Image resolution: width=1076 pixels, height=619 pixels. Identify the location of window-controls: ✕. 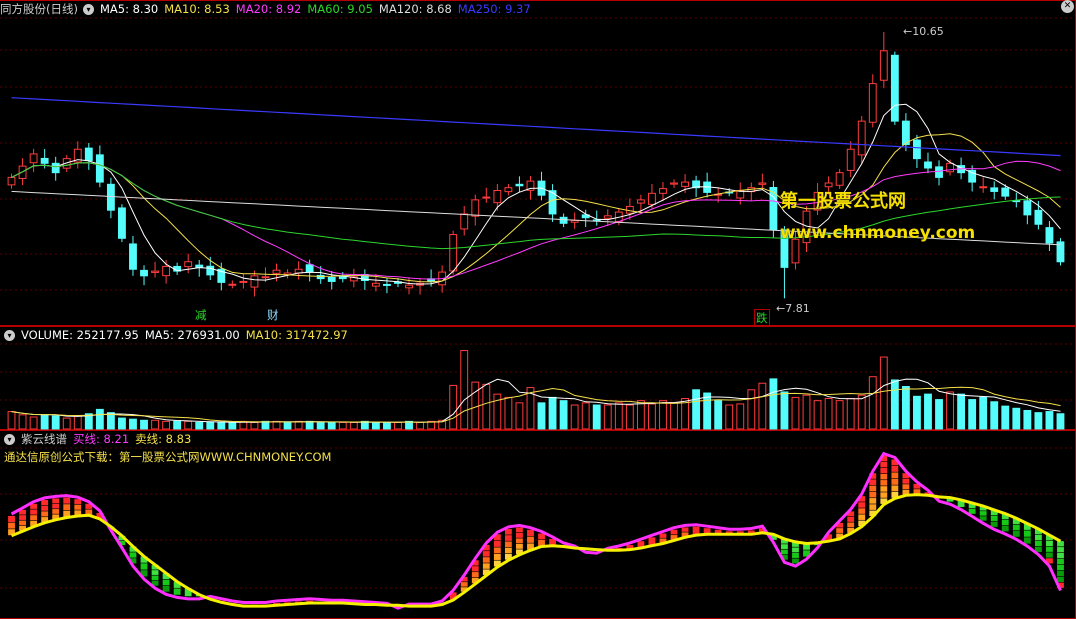
(1067, 6).